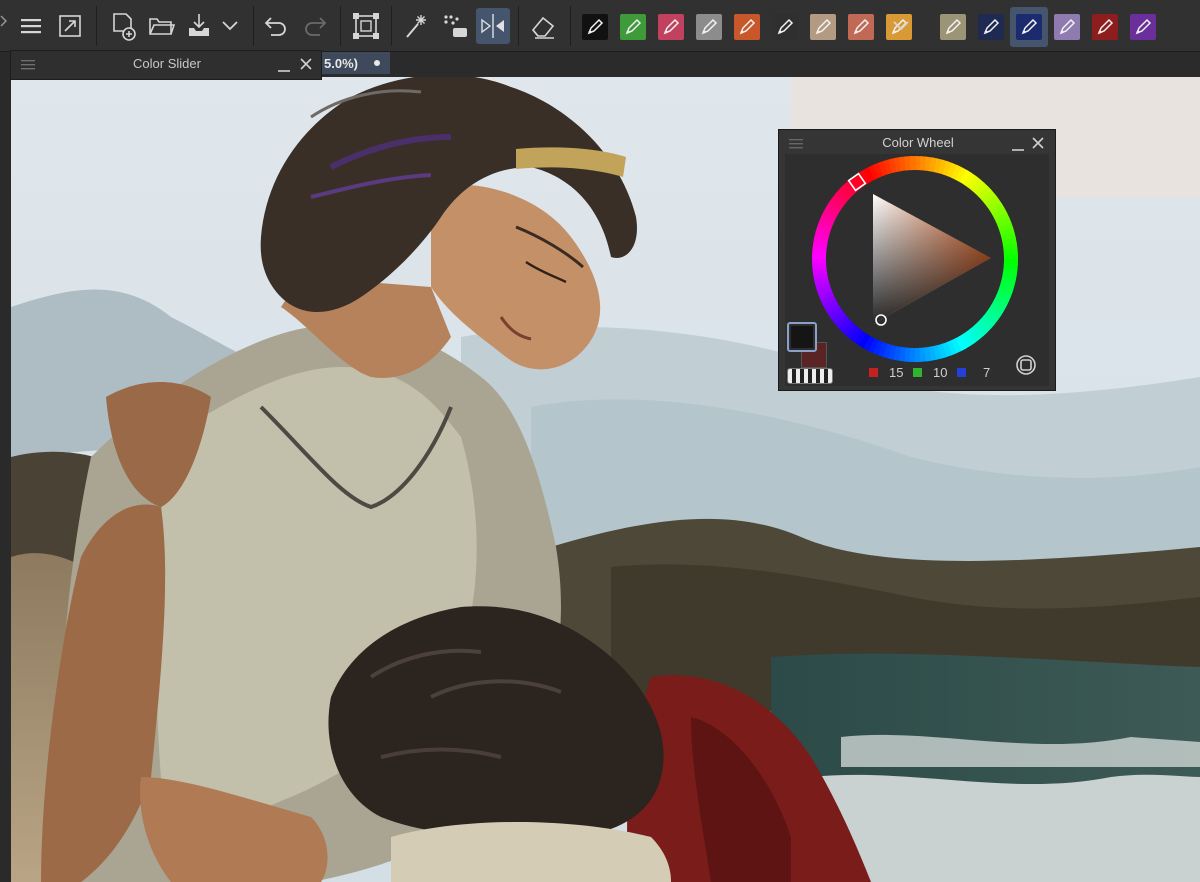 The width and height of the screenshot is (1200, 882). What do you see at coordinates (785, 27) in the screenshot?
I see `lasso-preset-icon` at bounding box center [785, 27].